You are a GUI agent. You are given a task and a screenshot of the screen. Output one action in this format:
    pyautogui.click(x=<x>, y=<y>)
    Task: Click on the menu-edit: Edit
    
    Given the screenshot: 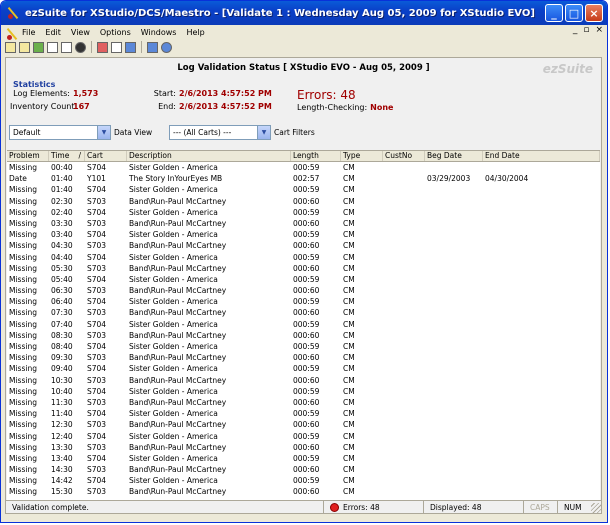 What is the action you would take?
    pyautogui.click(x=53, y=32)
    